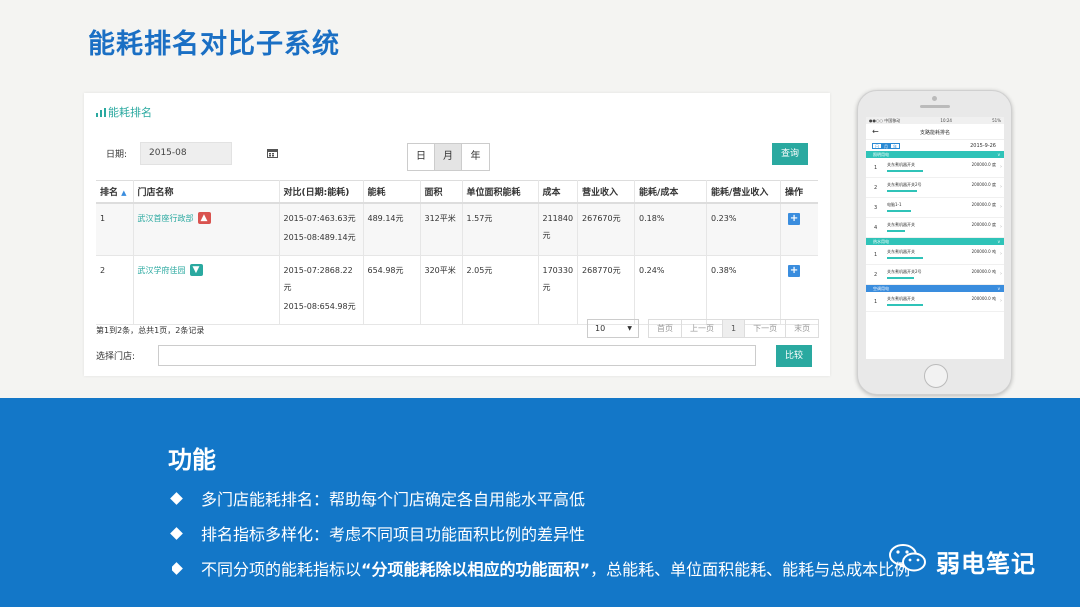  Describe the element at coordinates (209, 153) in the screenshot. I see `date-input: 2015-08` at that location.